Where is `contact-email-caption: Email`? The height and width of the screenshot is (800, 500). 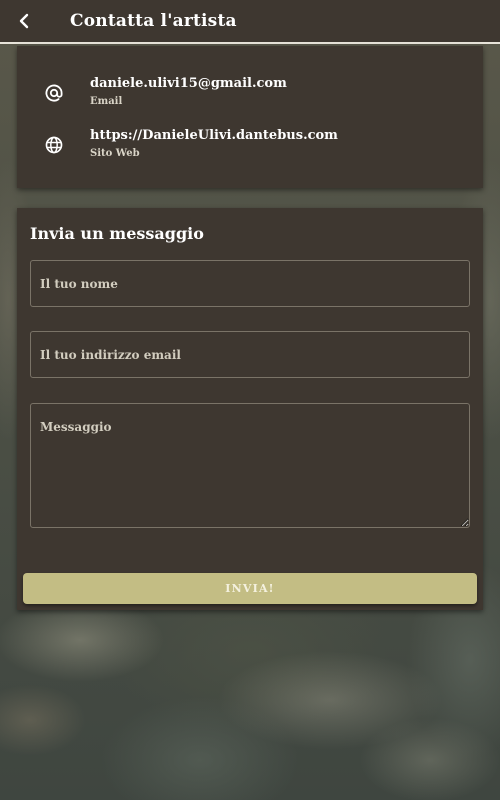 contact-email-caption: Email is located at coordinates (106, 101).